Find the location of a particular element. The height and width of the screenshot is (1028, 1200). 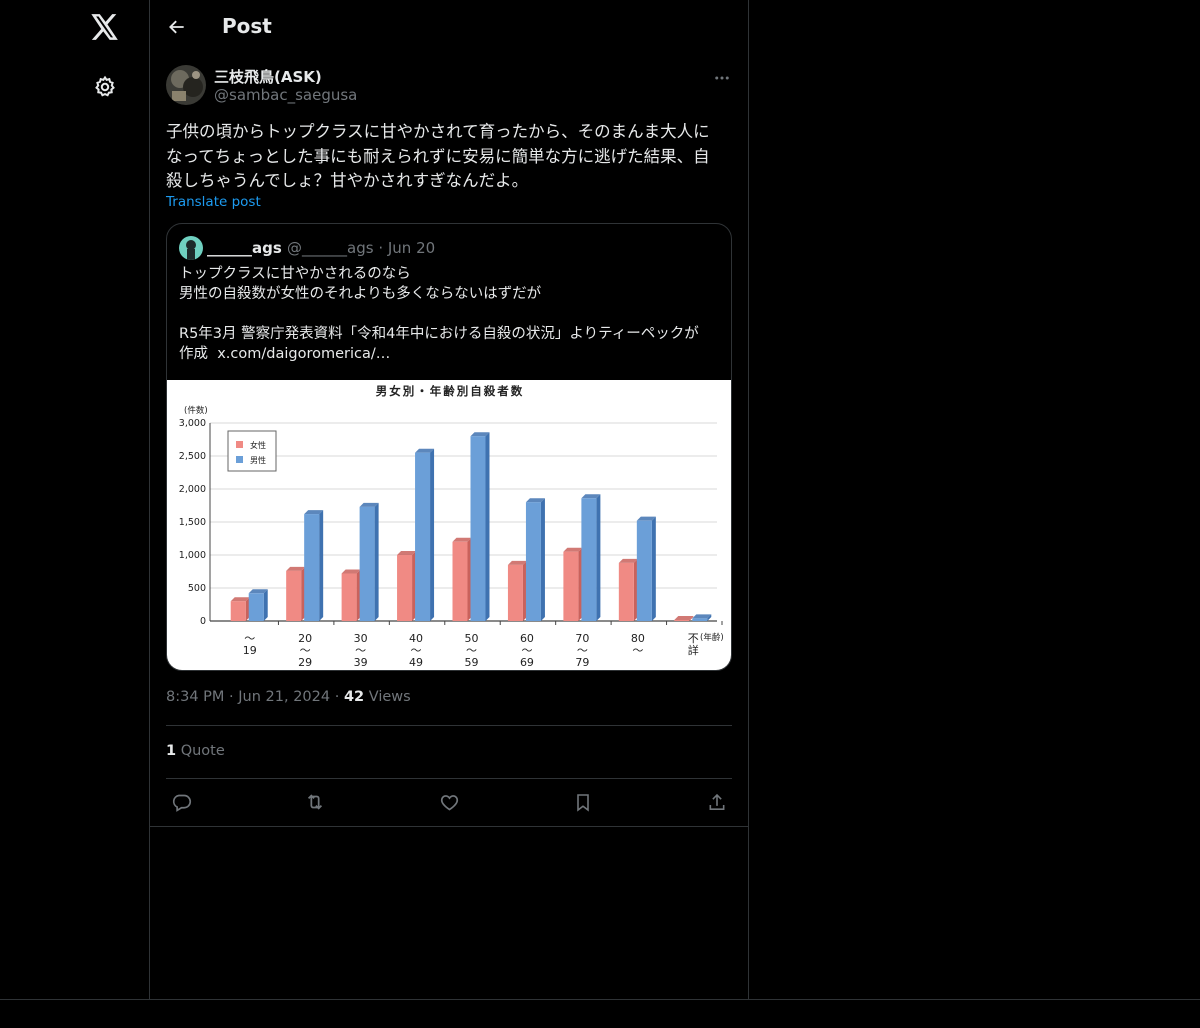

quoted-avatar is located at coordinates (191, 248).